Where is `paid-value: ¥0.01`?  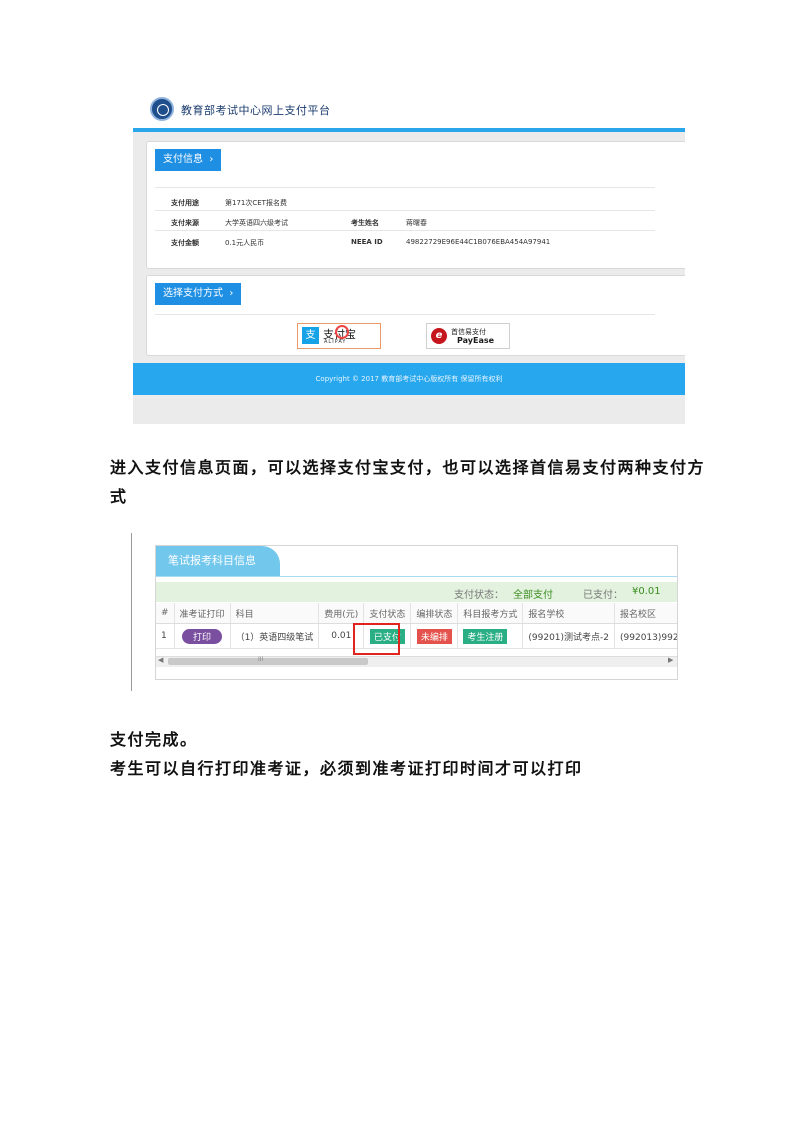 paid-value: ¥0.01 is located at coordinates (646, 591).